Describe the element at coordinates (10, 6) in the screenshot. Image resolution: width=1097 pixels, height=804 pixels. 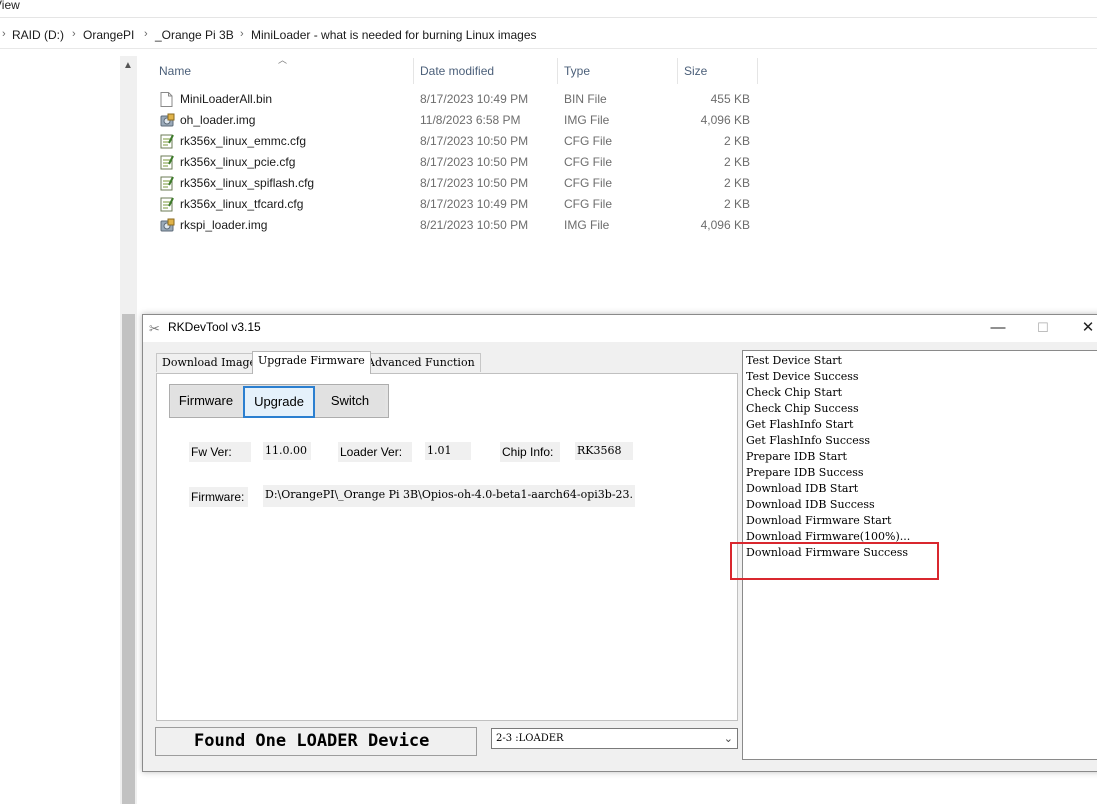
I see `ribbon-tab-view: View` at that location.